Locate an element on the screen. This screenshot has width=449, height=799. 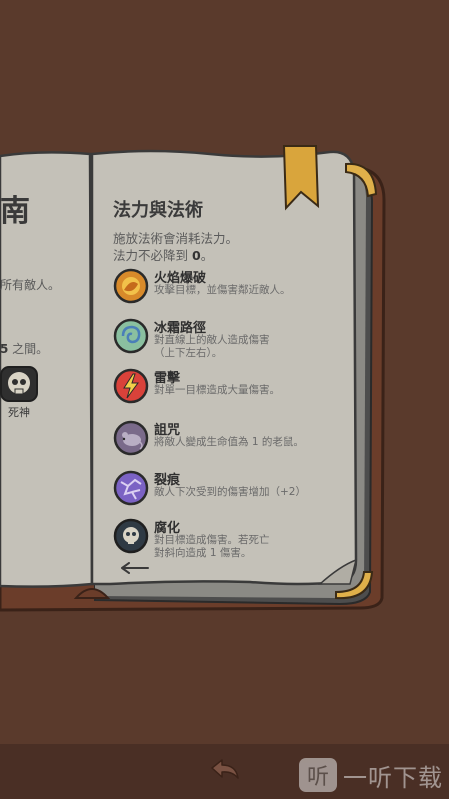
watermark-logo: 听 is located at coordinates (318, 775).